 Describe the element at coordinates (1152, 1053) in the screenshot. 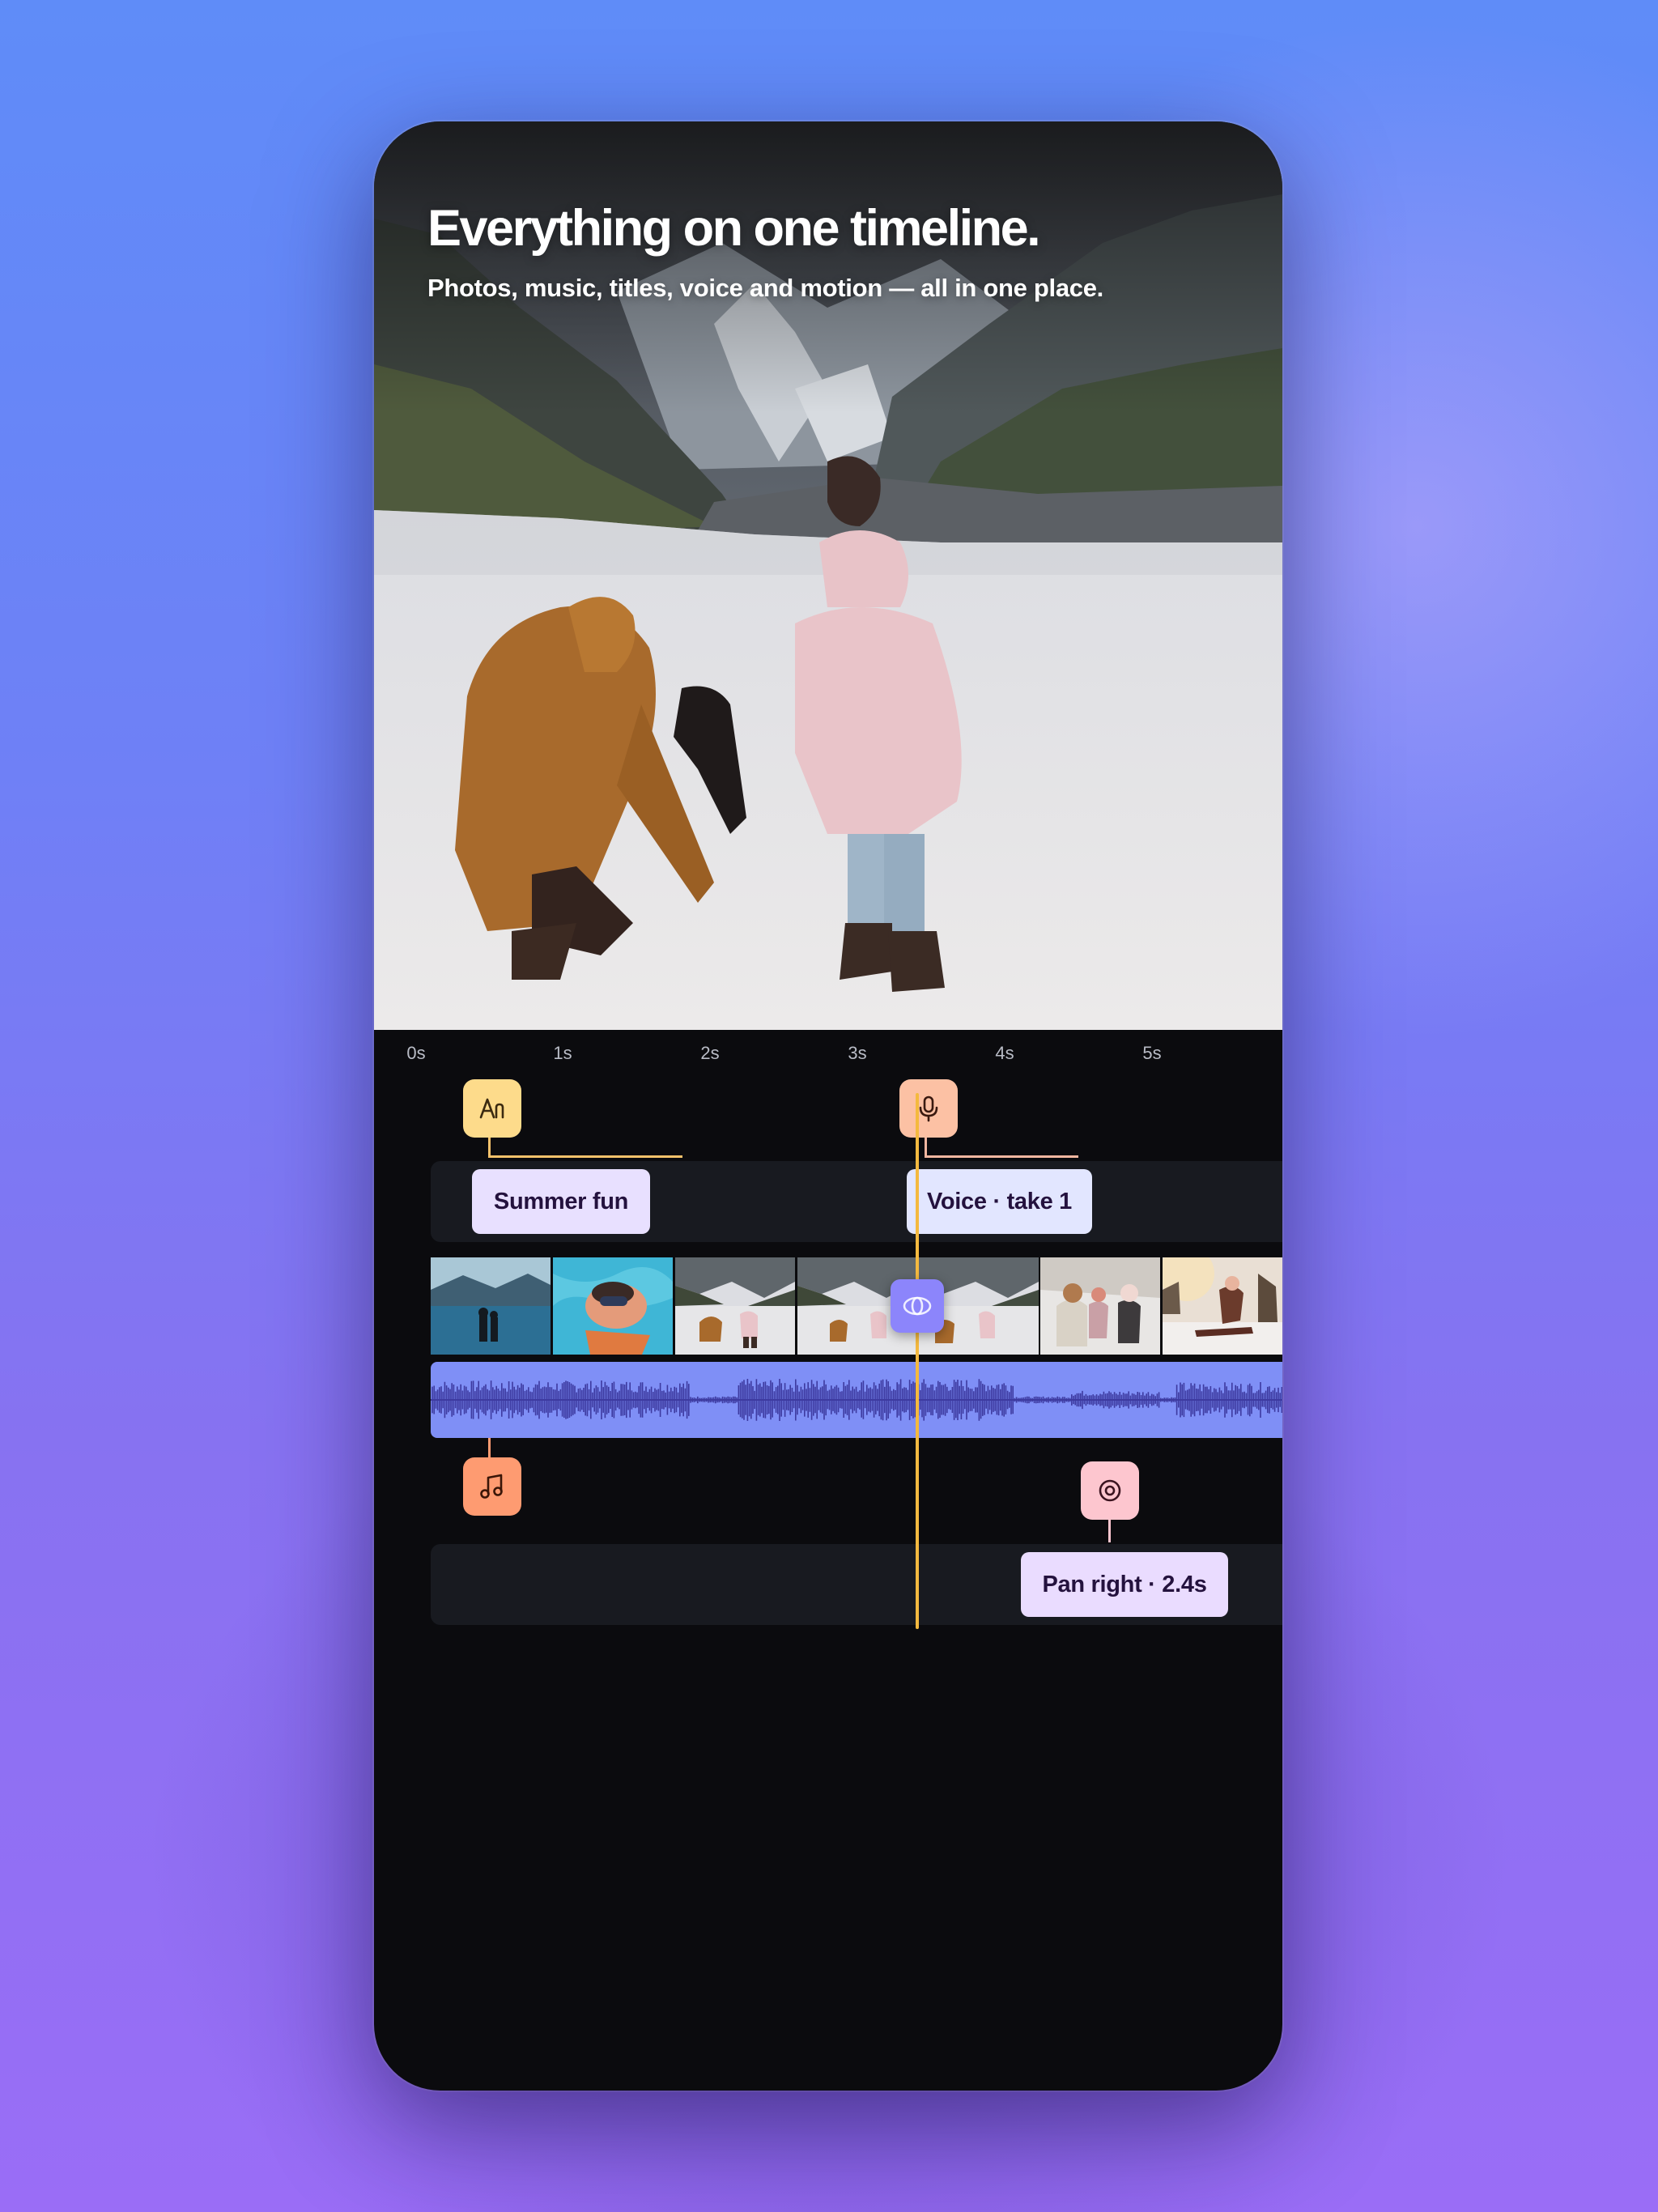

I see `ruler-tick-5s: 5s` at that location.